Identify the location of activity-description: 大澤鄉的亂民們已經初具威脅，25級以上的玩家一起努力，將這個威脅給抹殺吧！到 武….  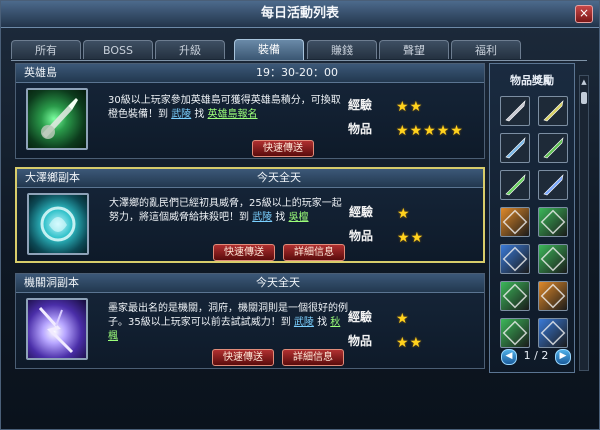
(229, 211).